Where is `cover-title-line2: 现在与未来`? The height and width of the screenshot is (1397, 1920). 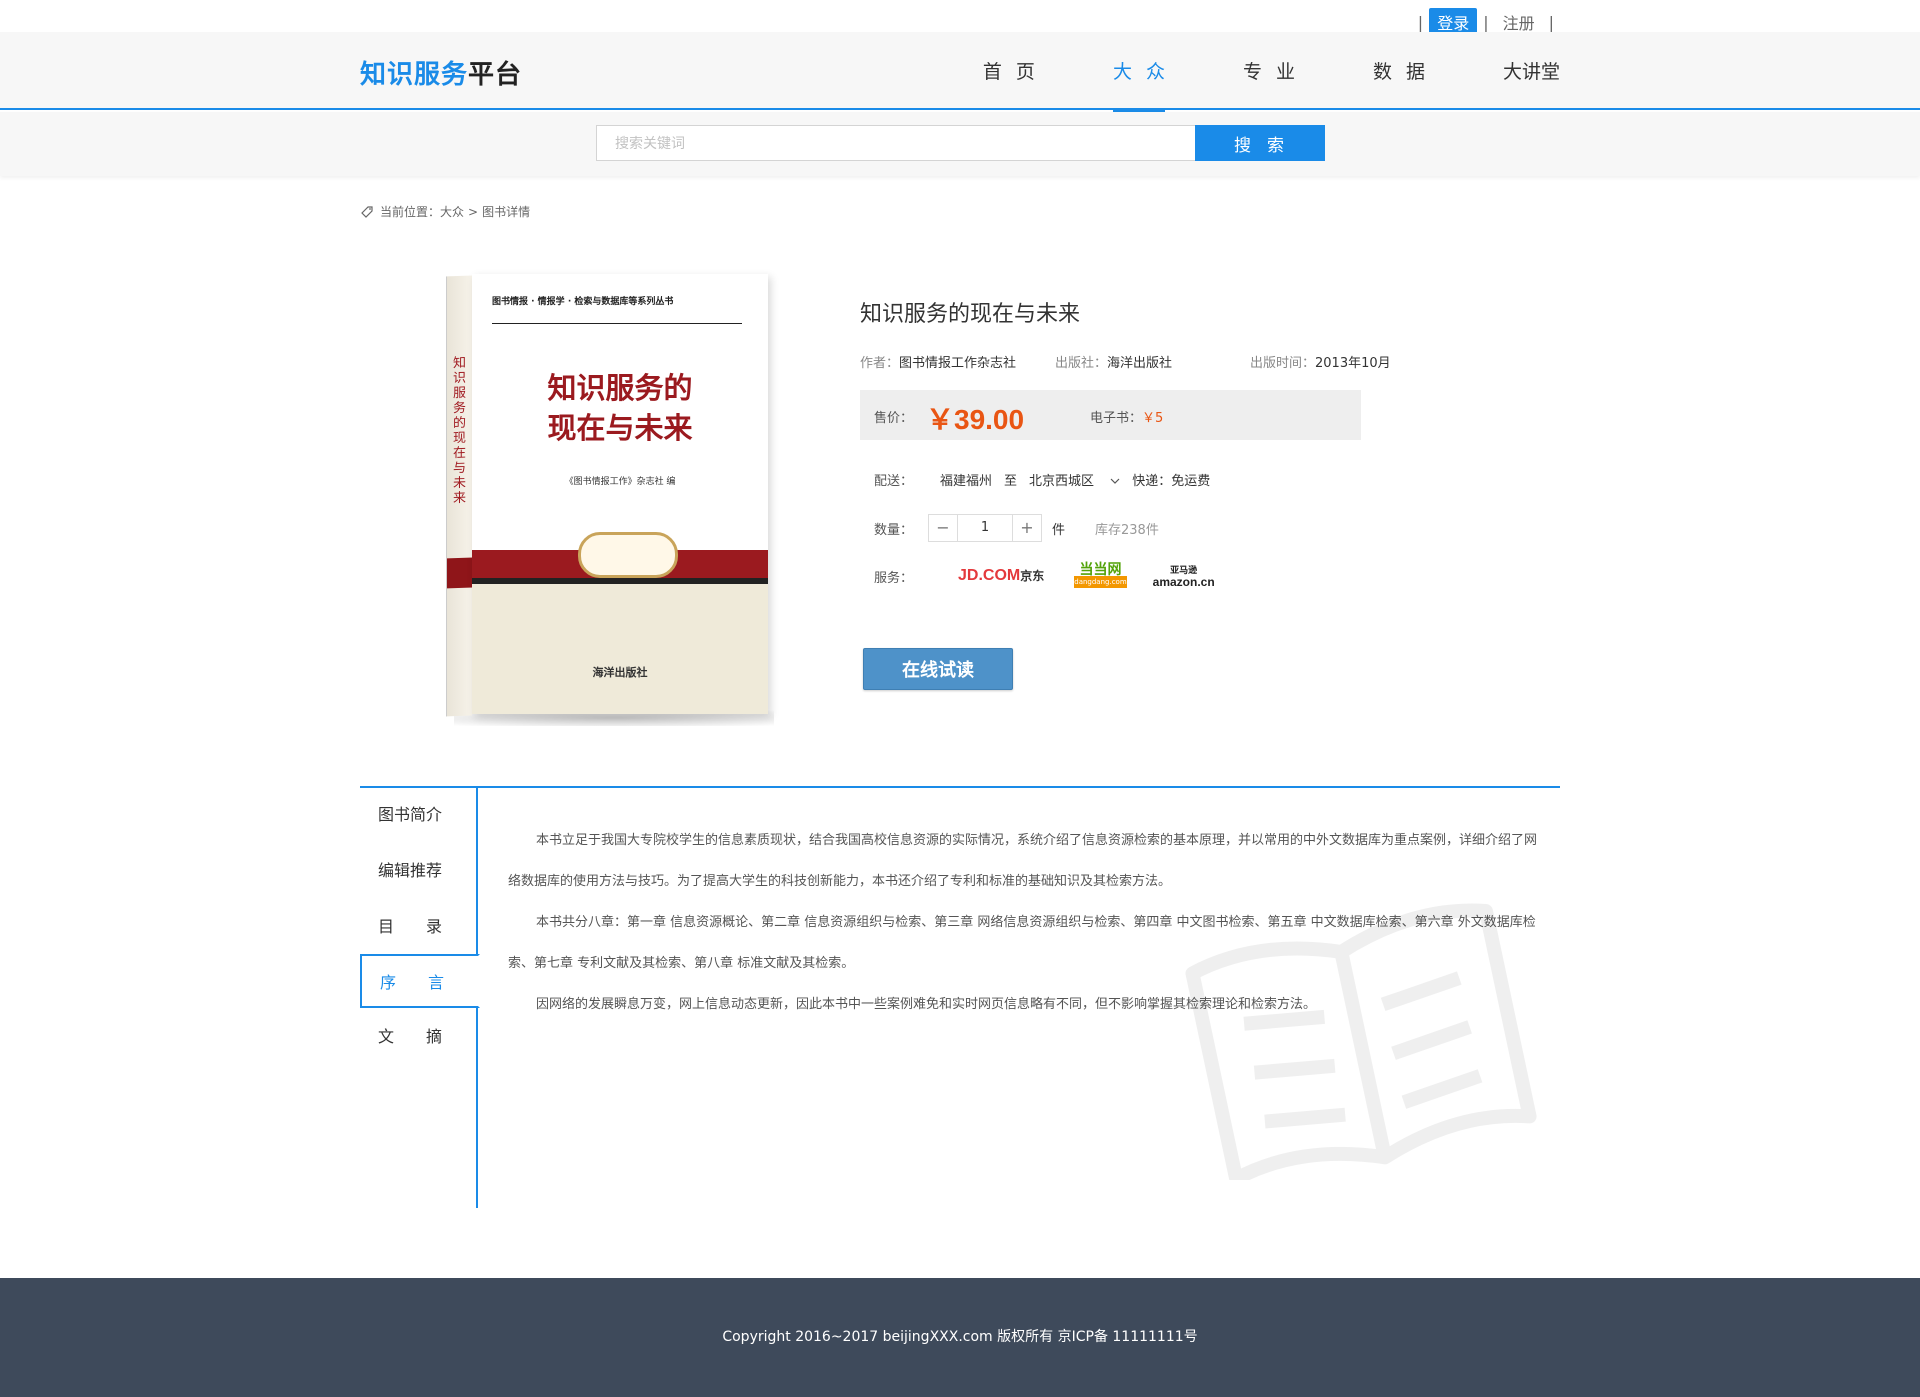
cover-title-line2: 现在与未来 is located at coordinates (620, 428).